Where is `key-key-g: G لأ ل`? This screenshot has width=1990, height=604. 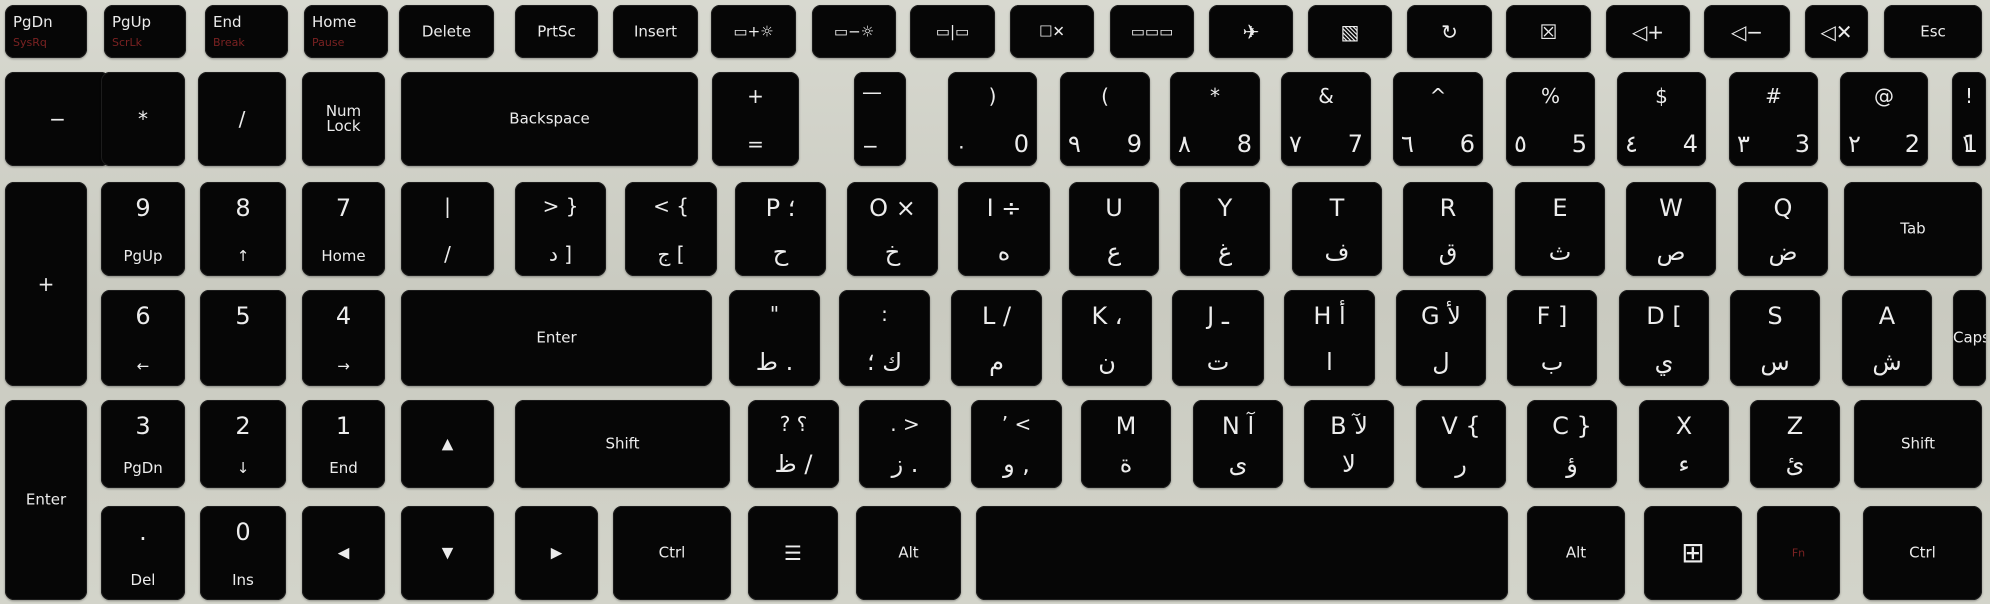 key-key-g: G لأ ل is located at coordinates (1441, 338).